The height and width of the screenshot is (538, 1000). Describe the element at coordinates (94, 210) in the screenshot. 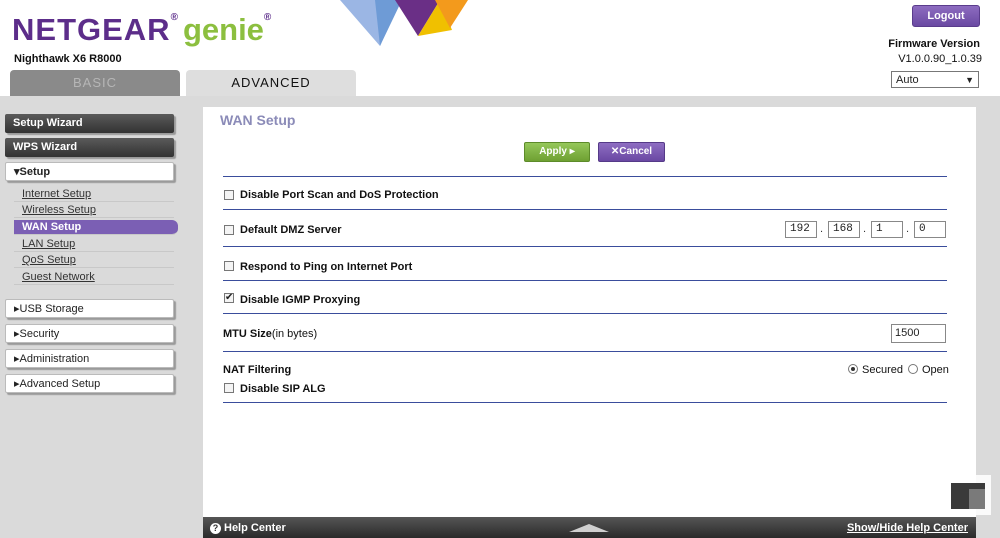

I see `sidebar-item-wireless-setup: Wireless Setup` at that location.